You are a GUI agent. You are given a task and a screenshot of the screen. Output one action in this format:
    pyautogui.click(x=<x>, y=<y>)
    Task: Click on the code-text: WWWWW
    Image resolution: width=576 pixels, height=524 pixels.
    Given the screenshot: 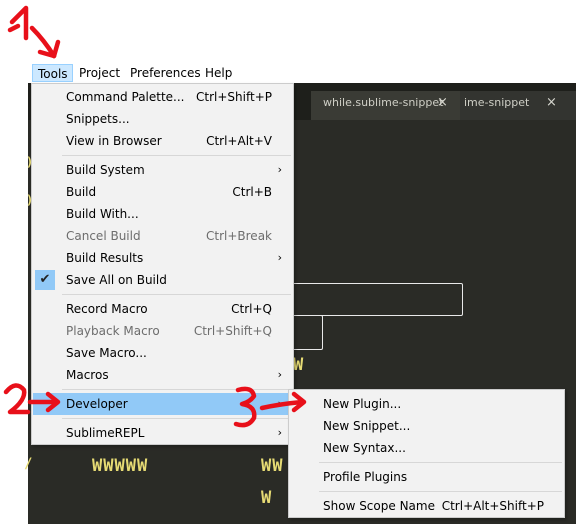 What is the action you would take?
    pyautogui.click(x=120, y=466)
    